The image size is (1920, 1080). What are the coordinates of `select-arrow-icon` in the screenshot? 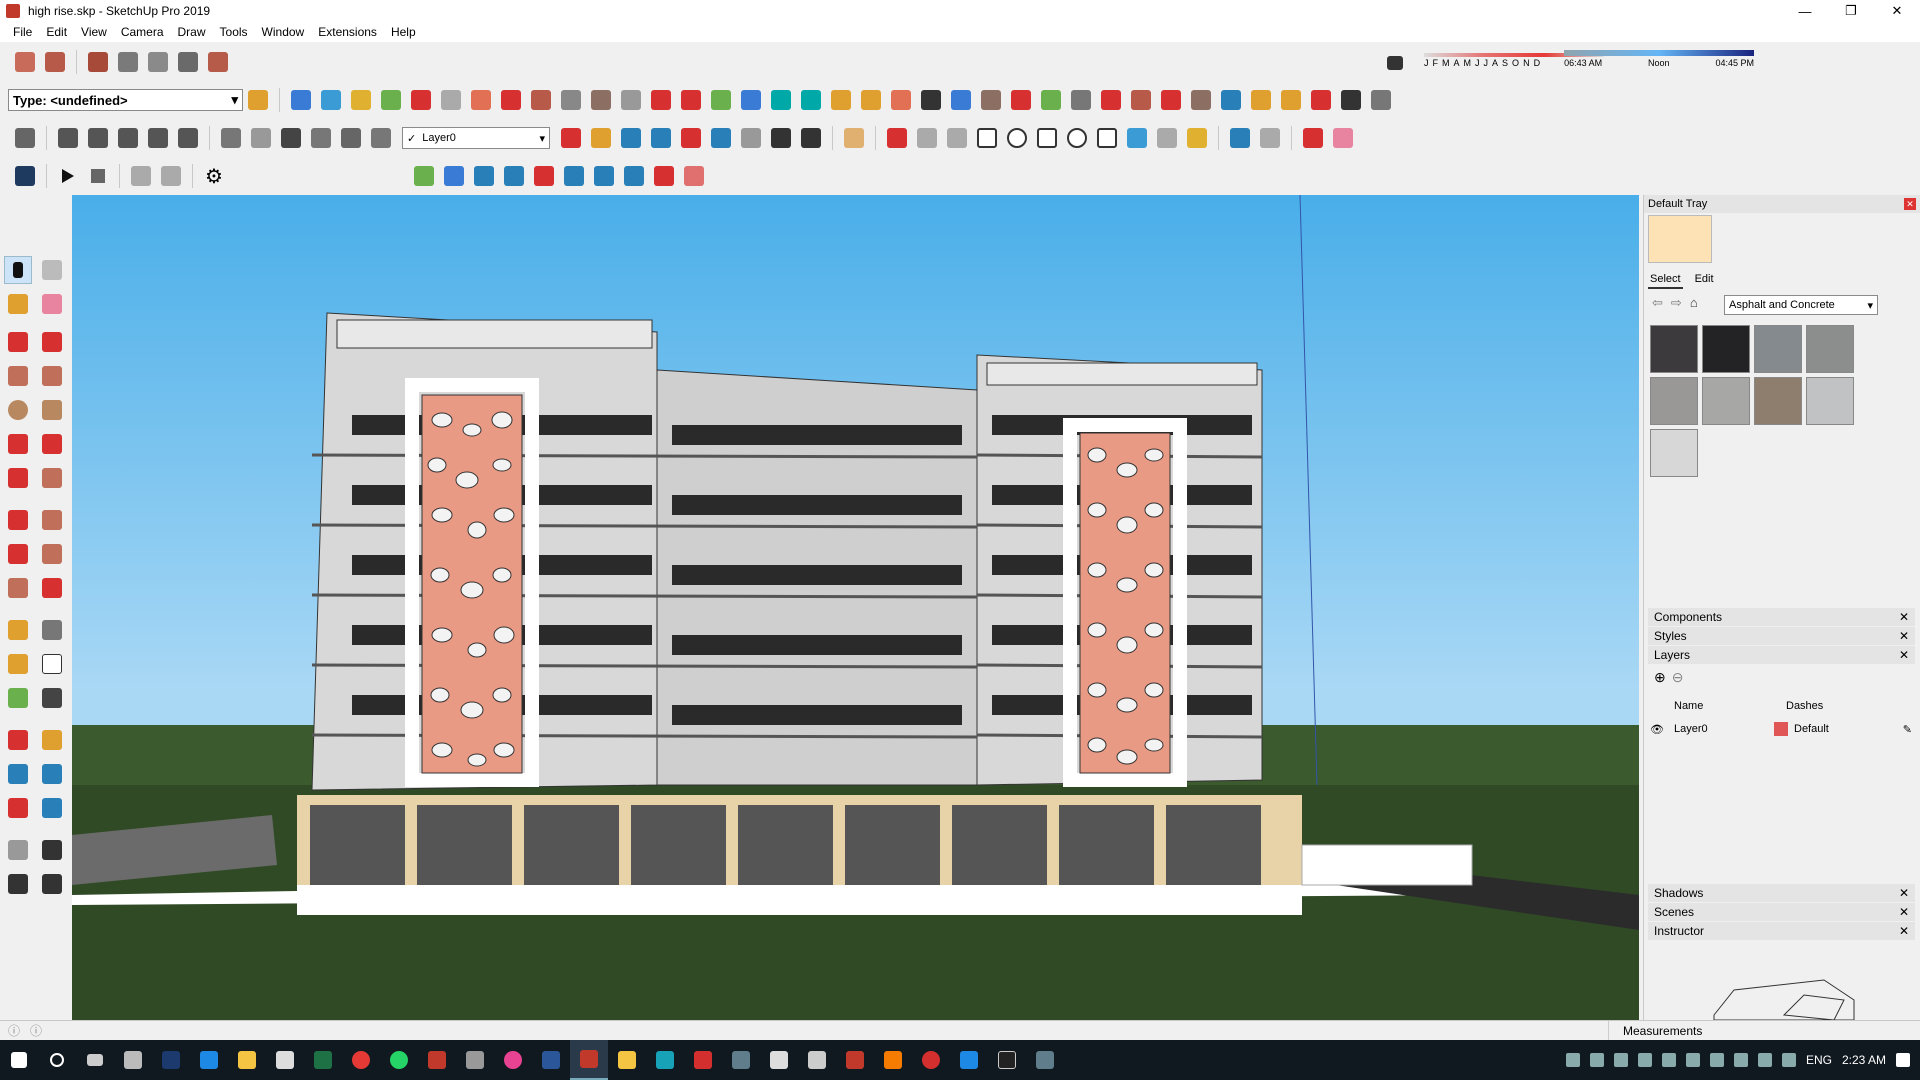 It's located at (18, 270).